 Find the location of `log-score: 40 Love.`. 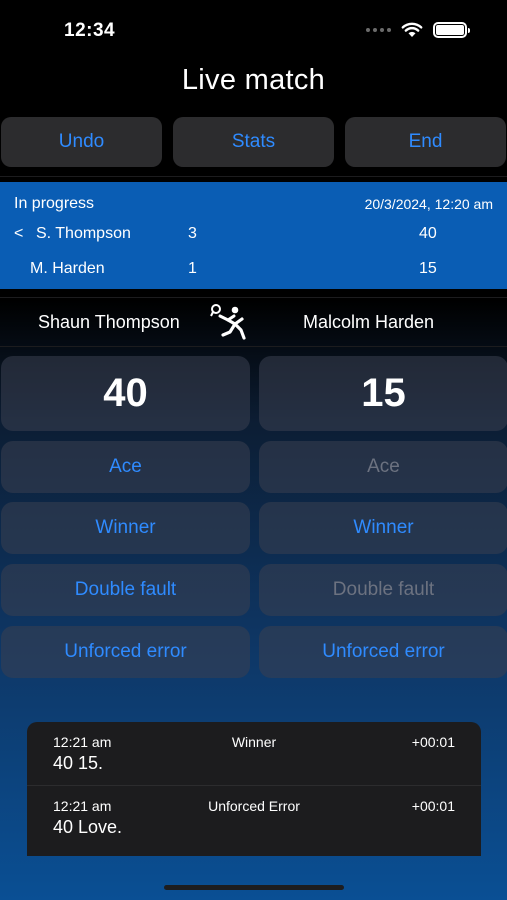

log-score: 40 Love. is located at coordinates (88, 827).